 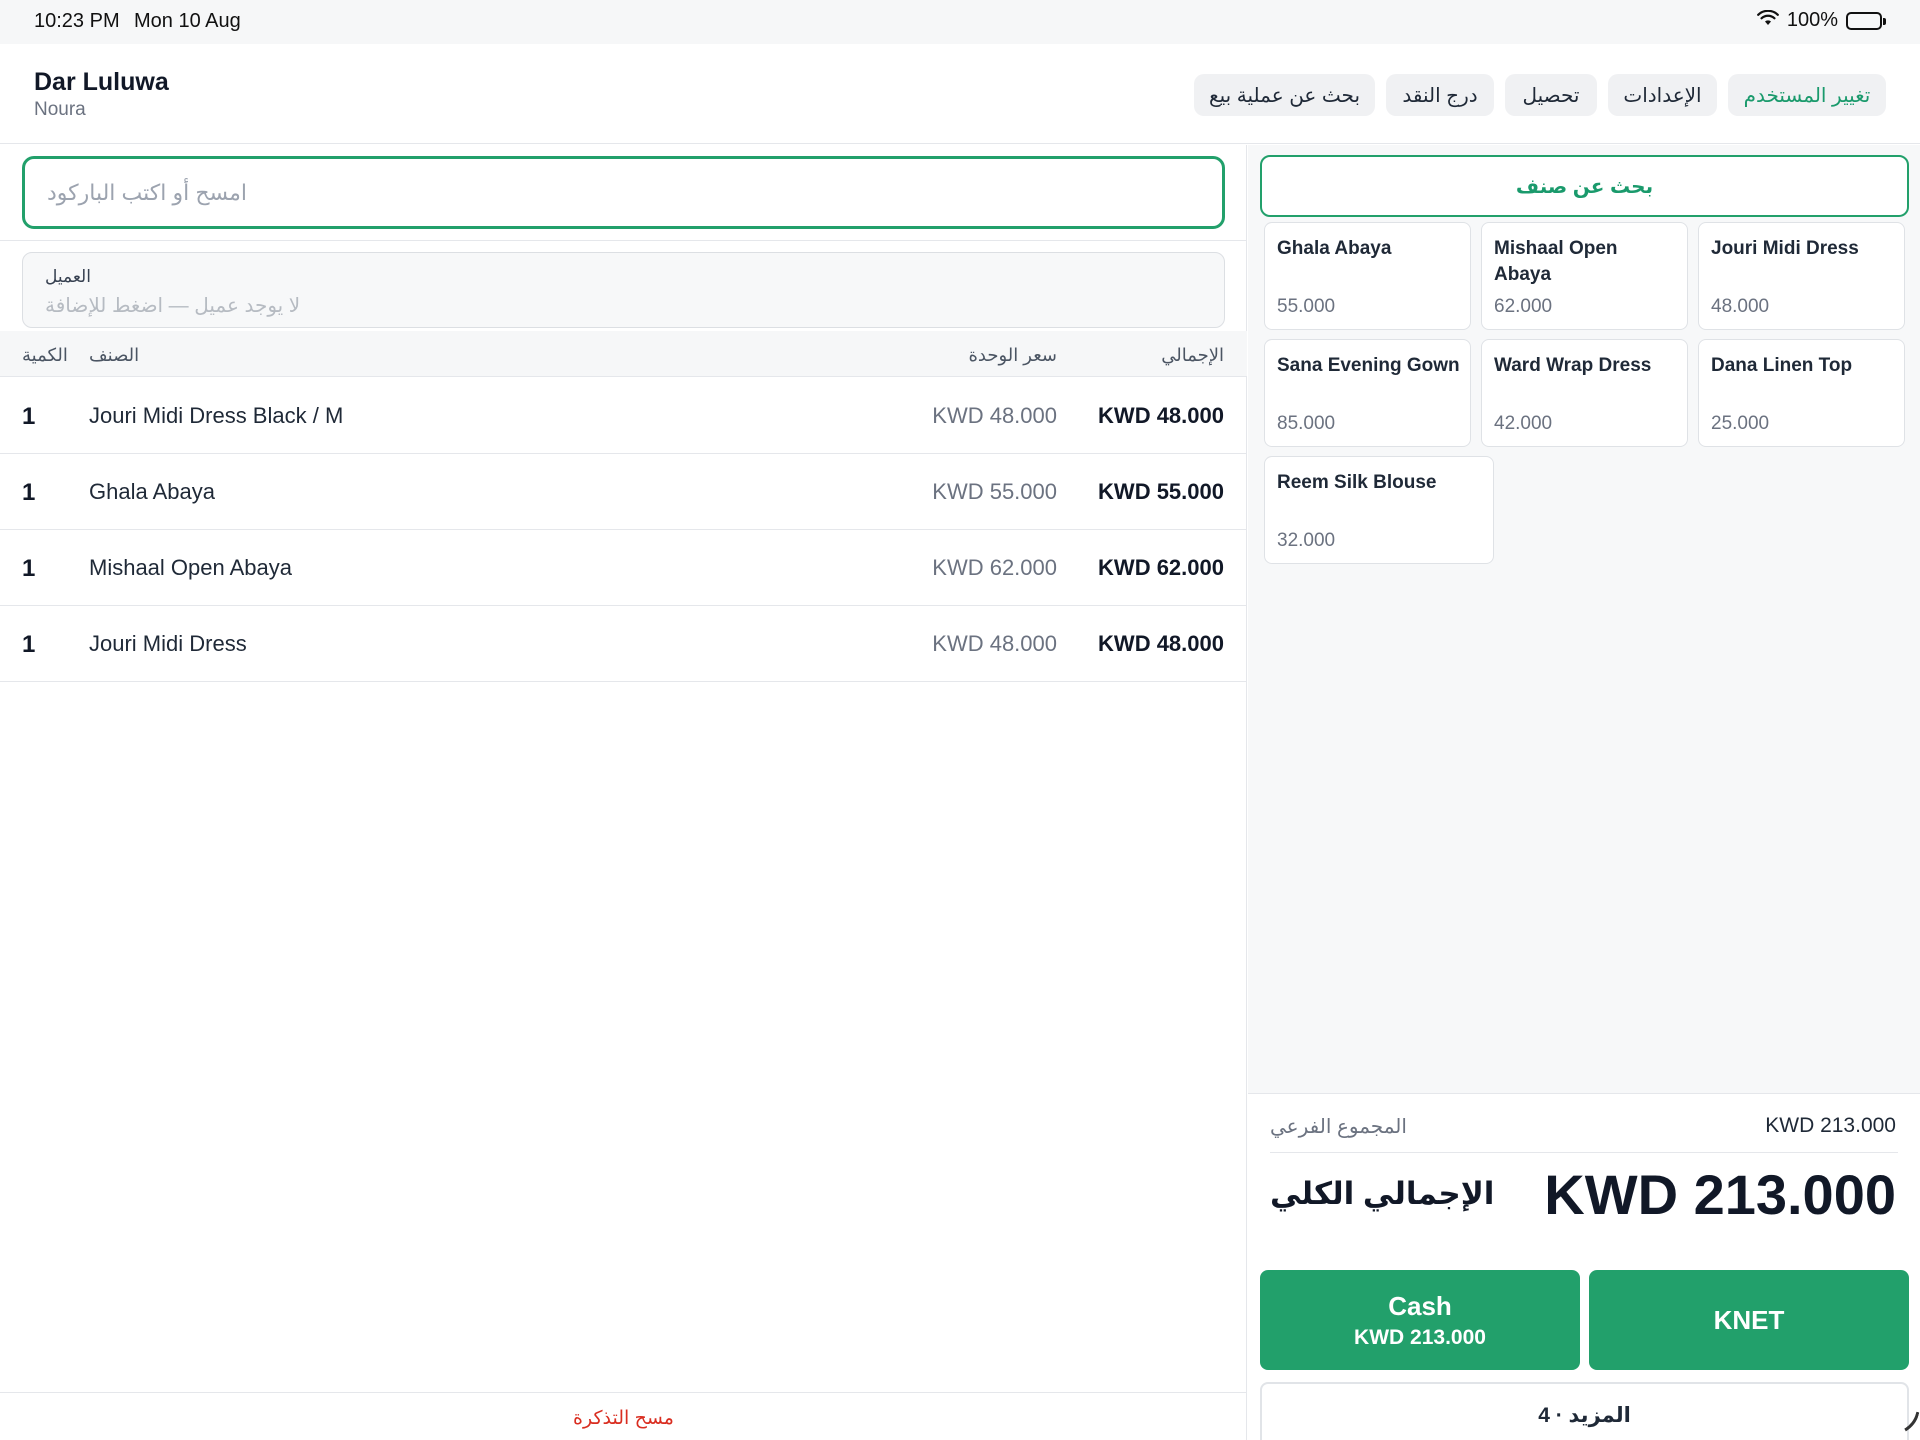 What do you see at coordinates (1740, 306) in the screenshot?
I see `product-price: 48.000` at bounding box center [1740, 306].